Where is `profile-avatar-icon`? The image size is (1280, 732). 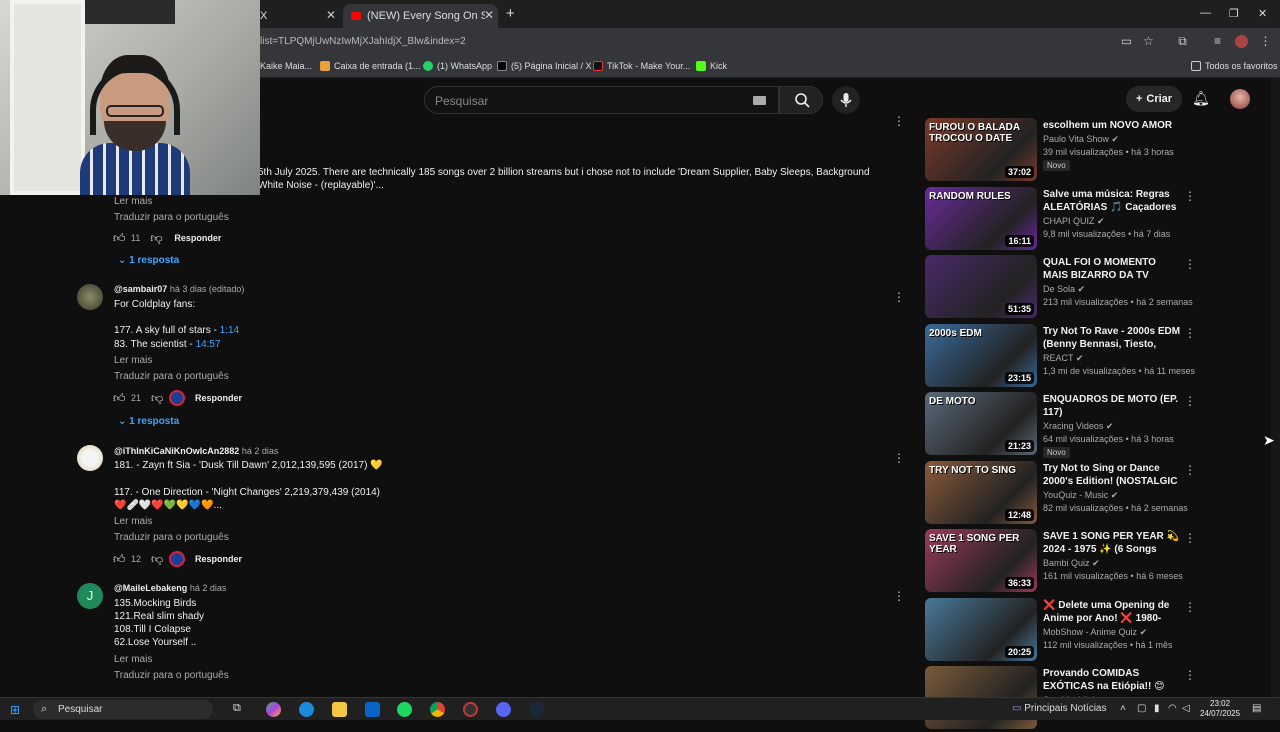
profile-avatar-icon is located at coordinates (1241, 41).